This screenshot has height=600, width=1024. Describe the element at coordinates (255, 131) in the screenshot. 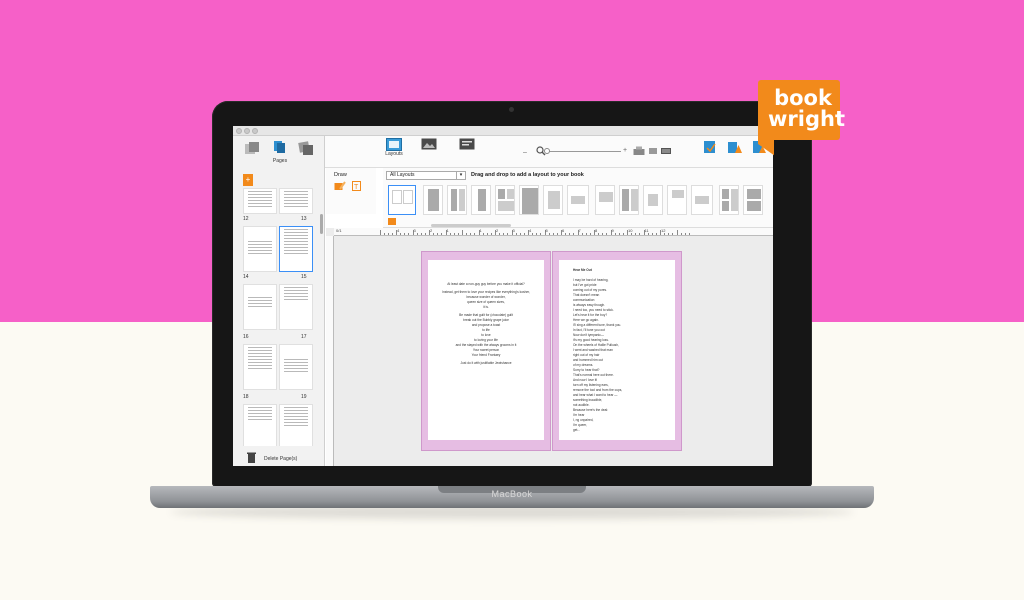

I see `zoom-window-button` at that location.